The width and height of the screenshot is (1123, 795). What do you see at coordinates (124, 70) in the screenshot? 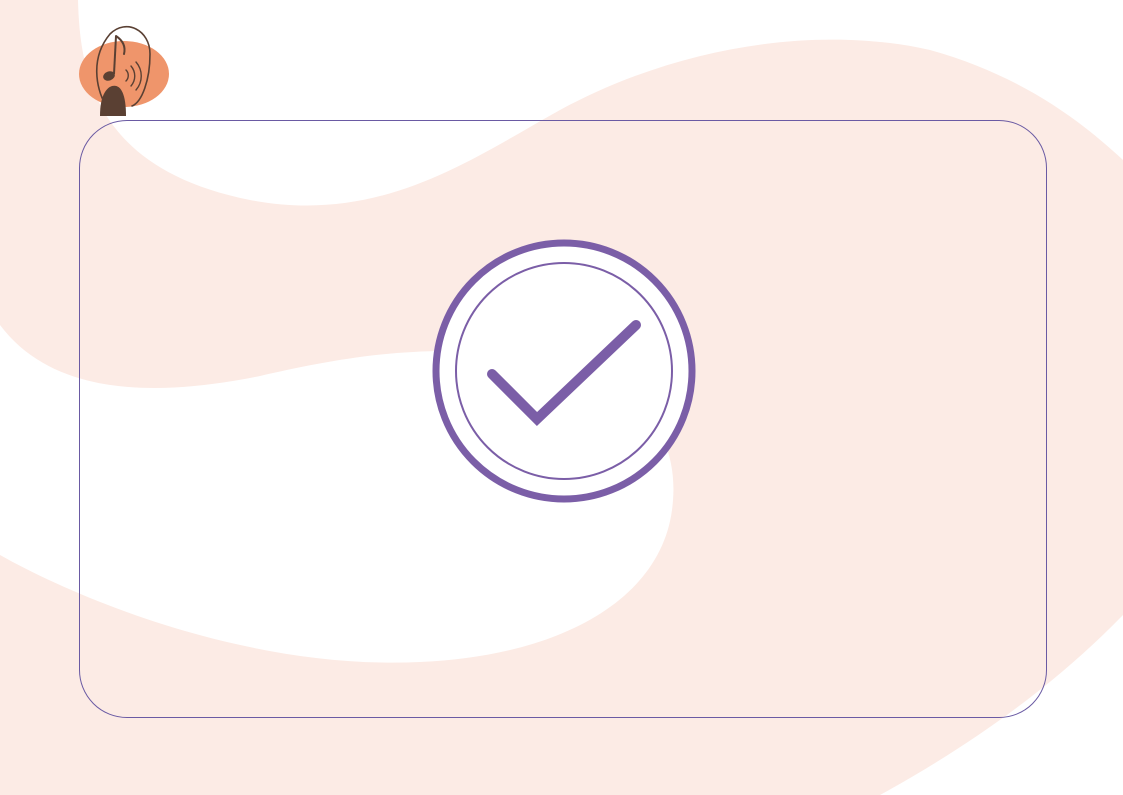
I see `music-note-head-icon` at bounding box center [124, 70].